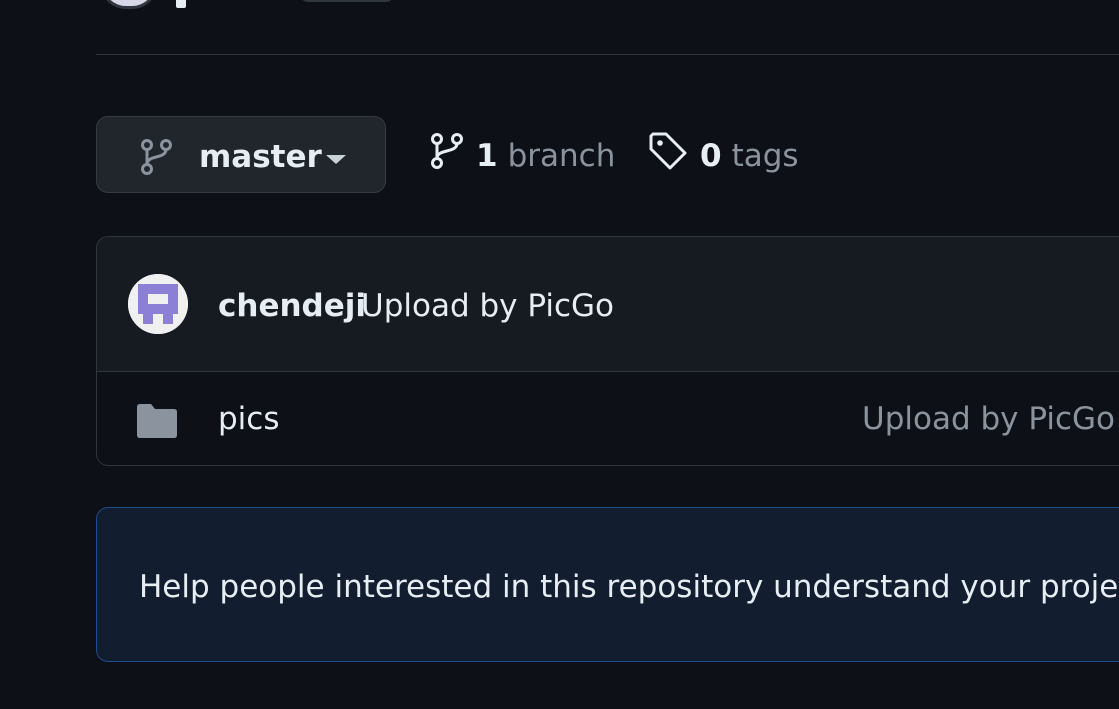  What do you see at coordinates (129, 4) in the screenshot?
I see `repo-owner-avatar` at bounding box center [129, 4].